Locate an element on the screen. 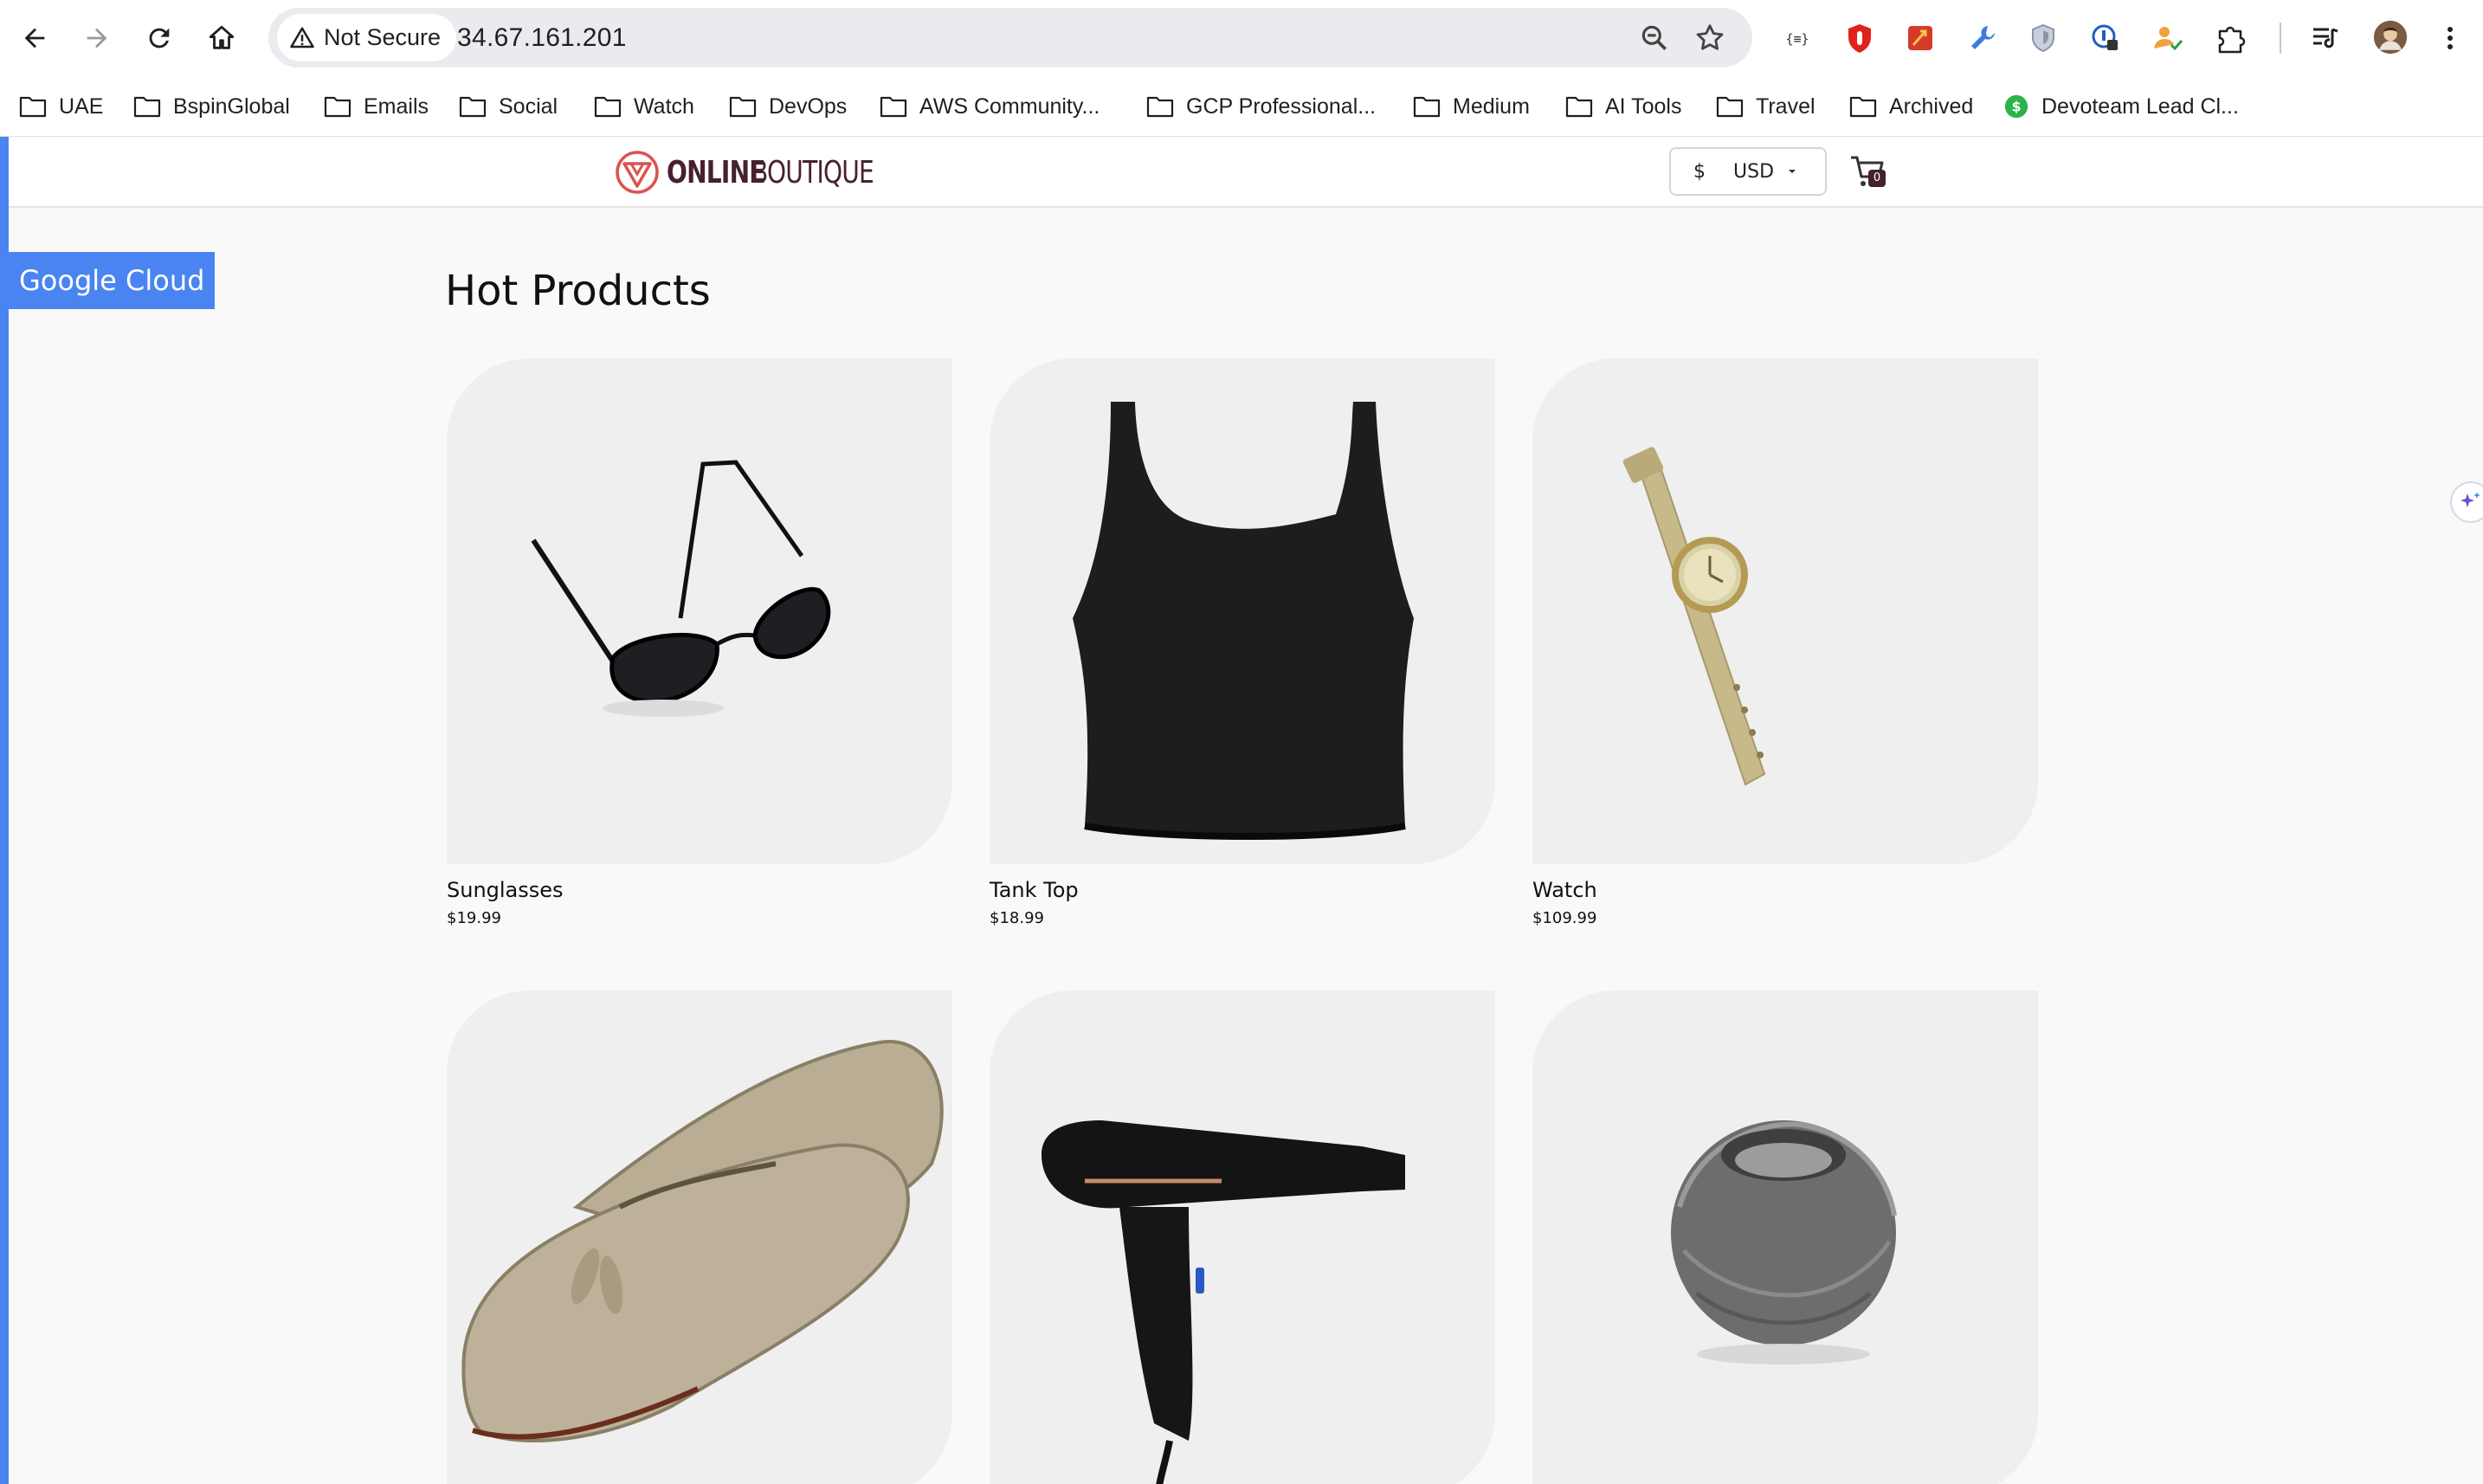 Image resolution: width=2483 pixels, height=1484 pixels. product-card: Watch $109.99 is located at coordinates (1785, 642).